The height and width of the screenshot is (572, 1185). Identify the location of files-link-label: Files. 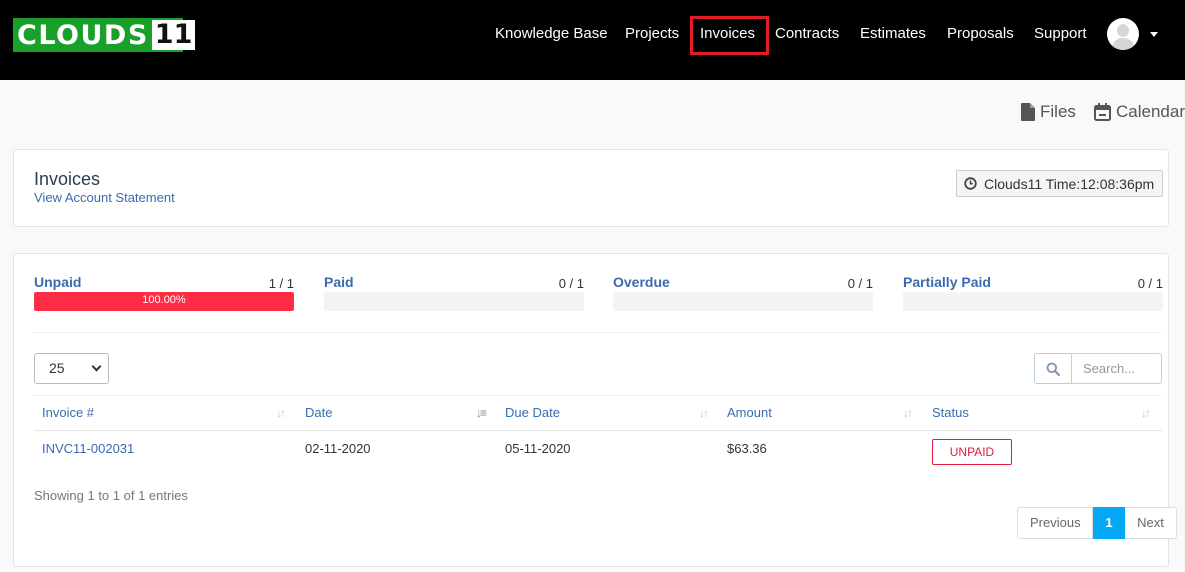
(1058, 111).